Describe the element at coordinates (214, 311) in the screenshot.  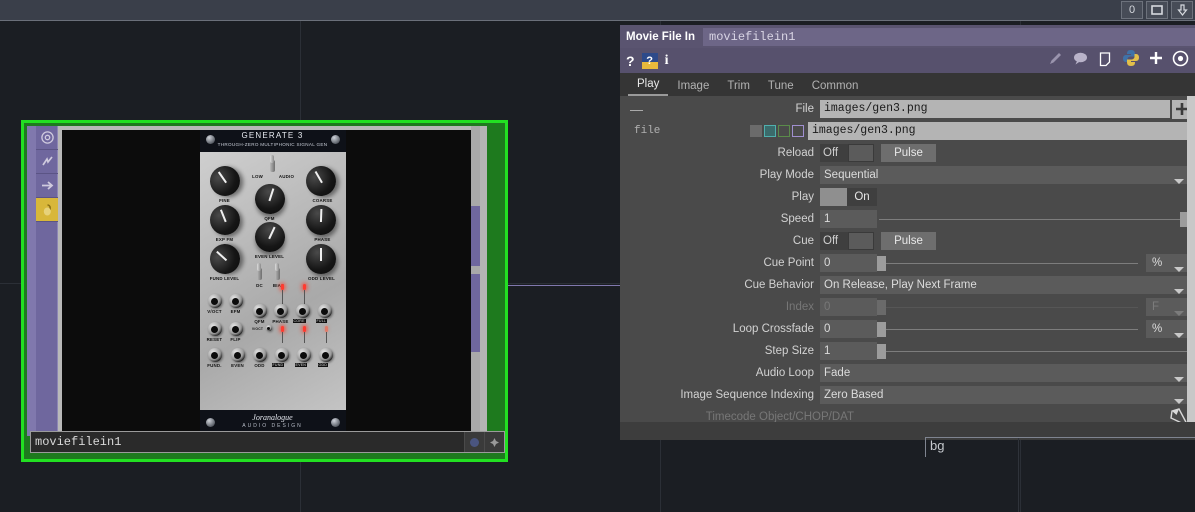
I see `jack-label: V/OCT` at that location.